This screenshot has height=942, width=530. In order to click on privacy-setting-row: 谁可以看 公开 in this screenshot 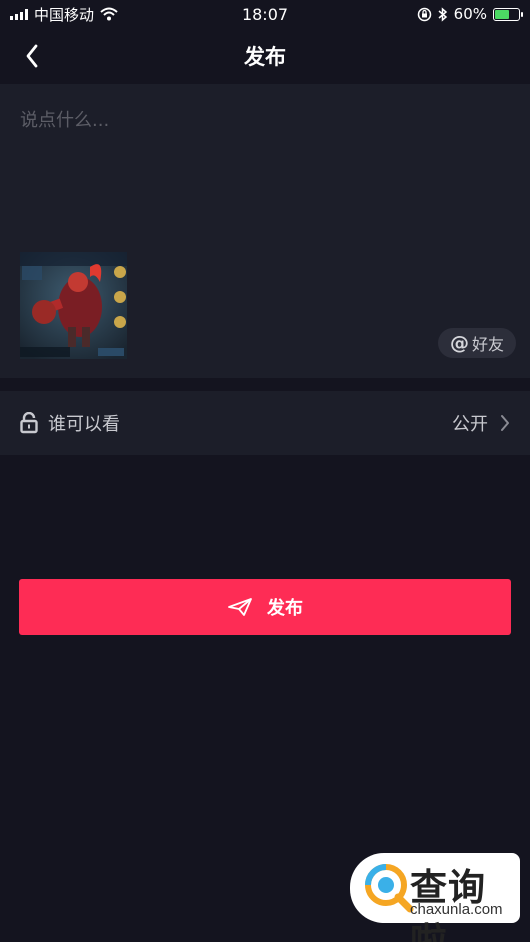, I will do `click(265, 423)`.